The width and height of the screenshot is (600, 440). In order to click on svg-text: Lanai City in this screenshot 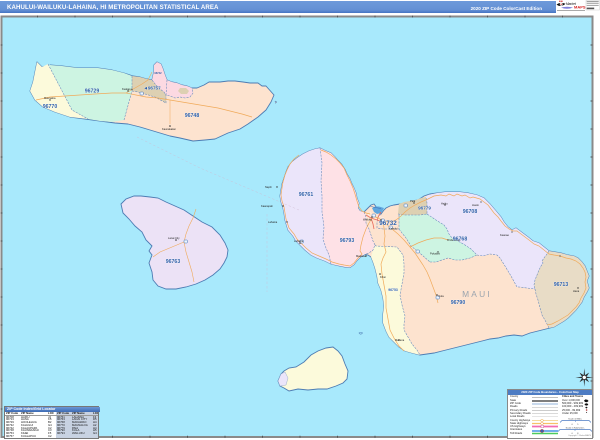, I will do `click(174, 238)`.